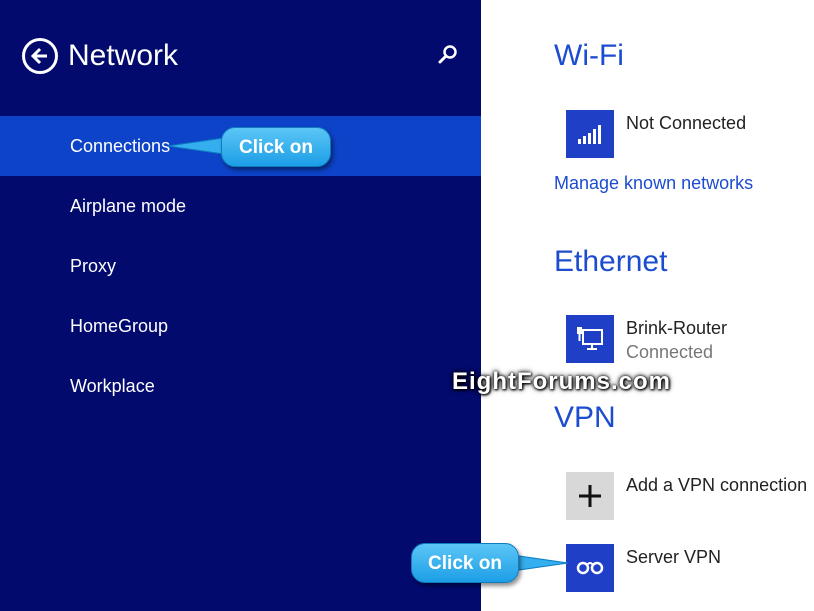  I want to click on plus-icon, so click(590, 496).